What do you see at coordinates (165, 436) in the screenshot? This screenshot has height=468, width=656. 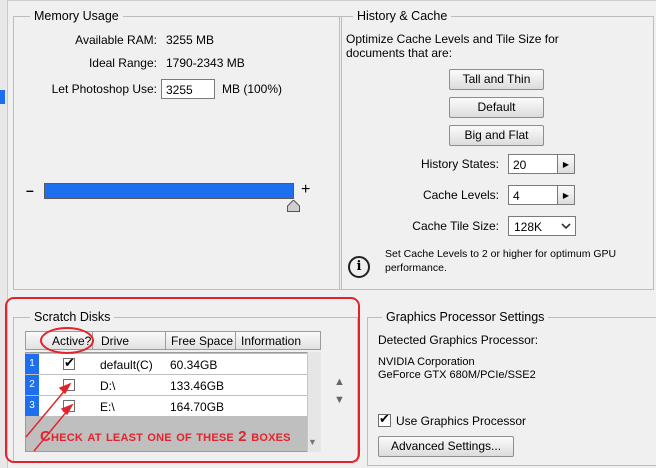 I see `annotation-text: Check at least one of these 2 boxes` at bounding box center [165, 436].